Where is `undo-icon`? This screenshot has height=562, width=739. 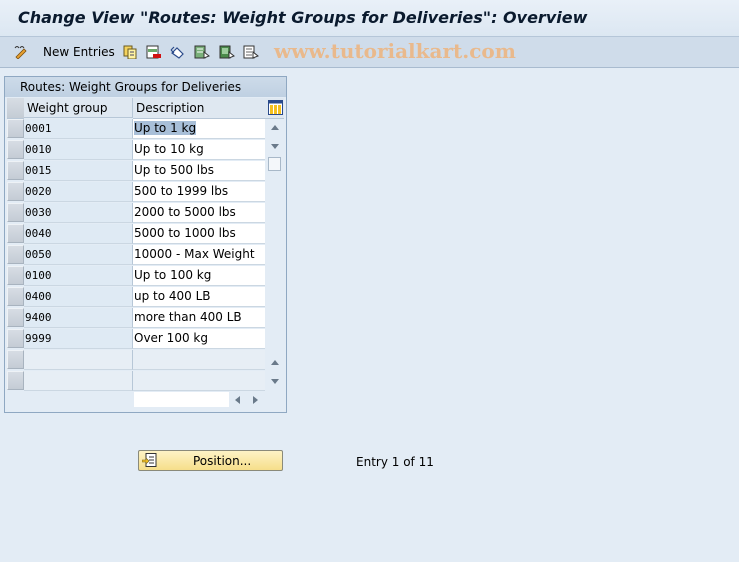 undo-icon is located at coordinates (177, 52).